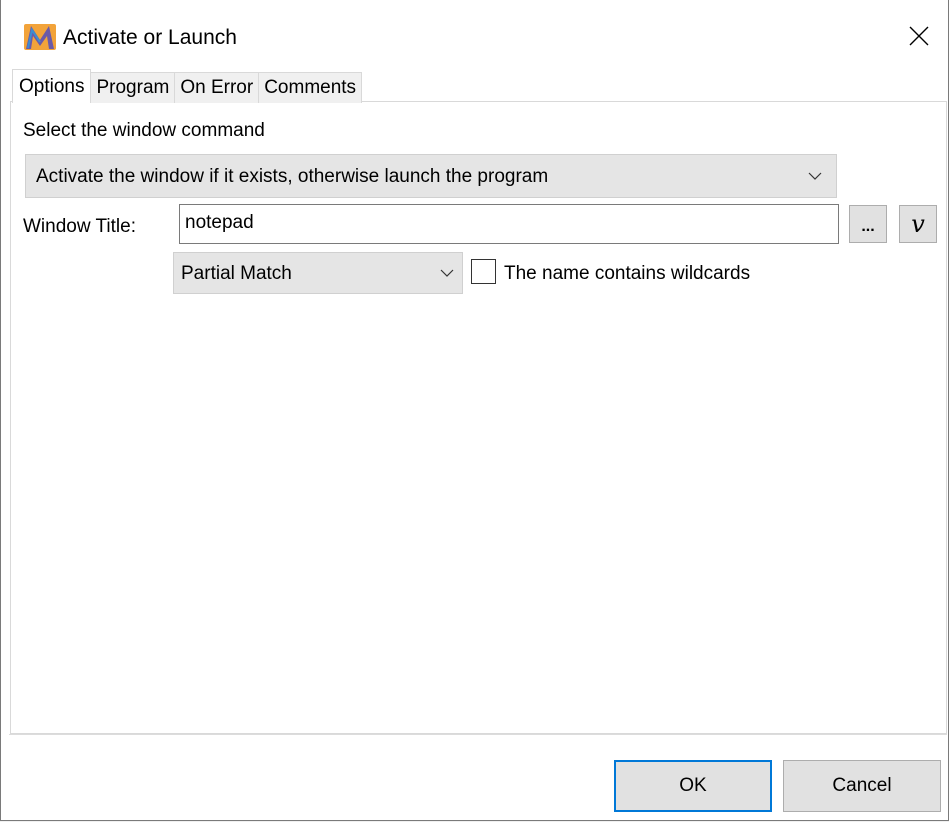 The height and width of the screenshot is (822, 949). I want to click on tab-strip: Options Program On Error Comments, so click(187, 86).